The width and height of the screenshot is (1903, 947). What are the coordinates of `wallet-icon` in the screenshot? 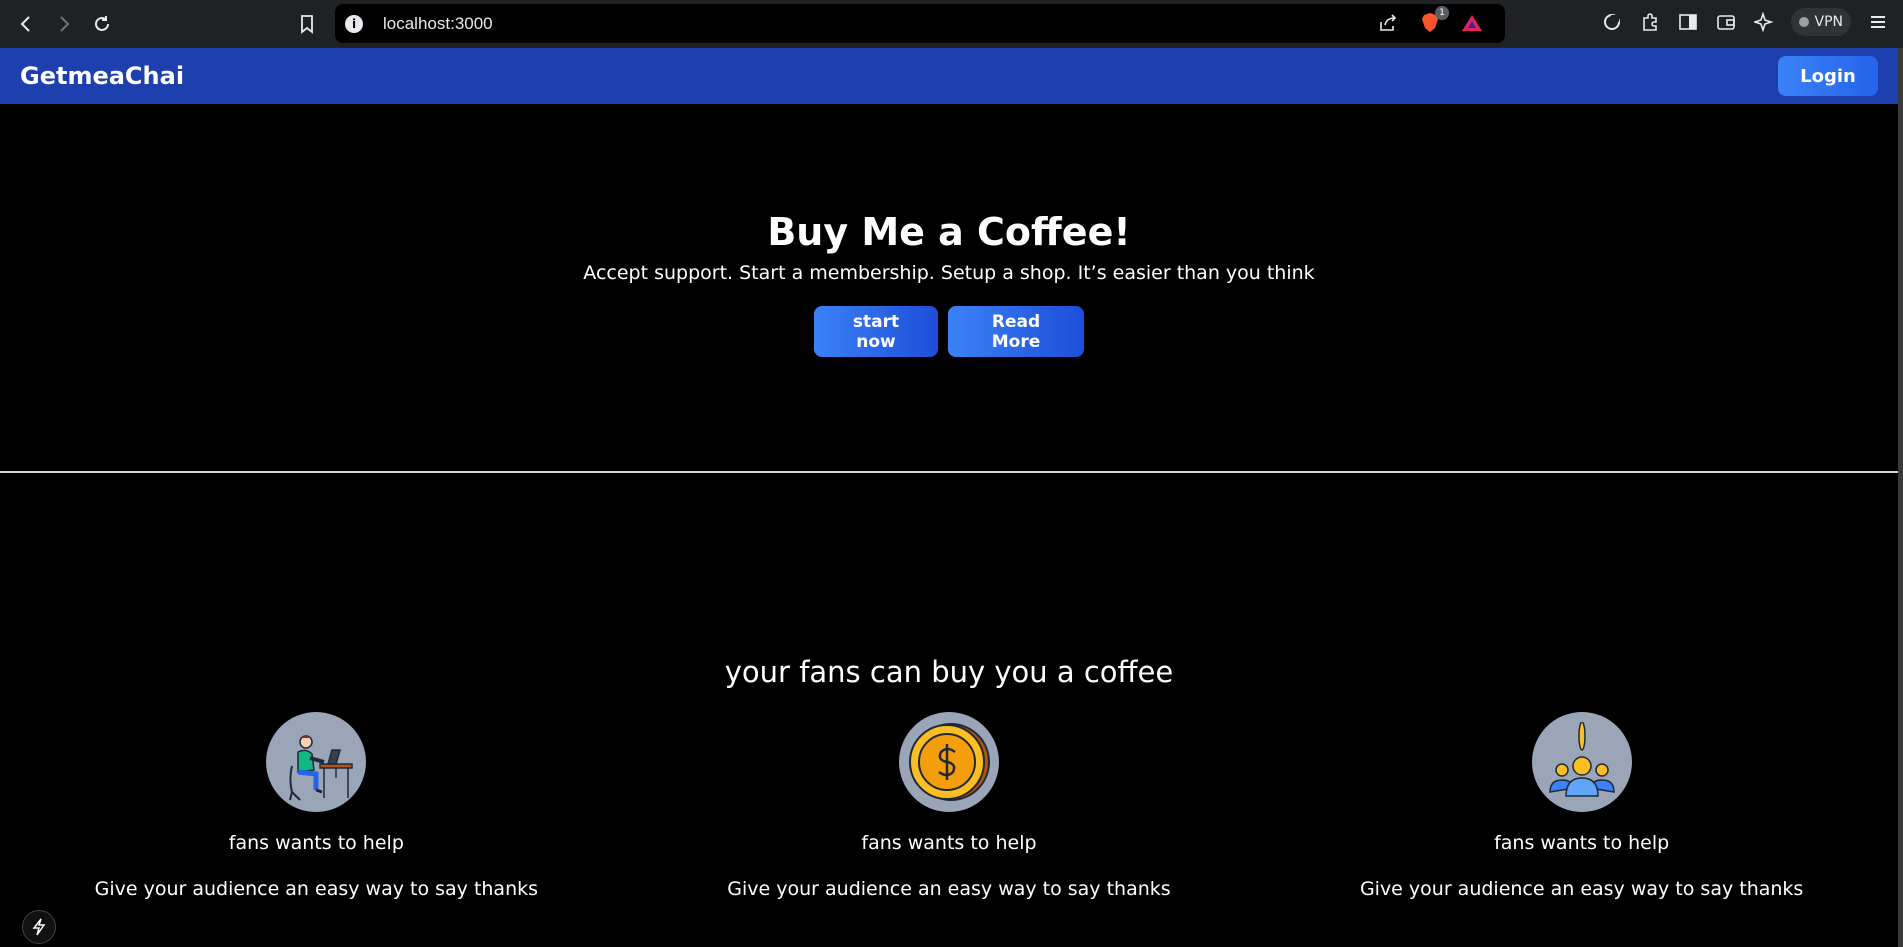 It's located at (1726, 22).